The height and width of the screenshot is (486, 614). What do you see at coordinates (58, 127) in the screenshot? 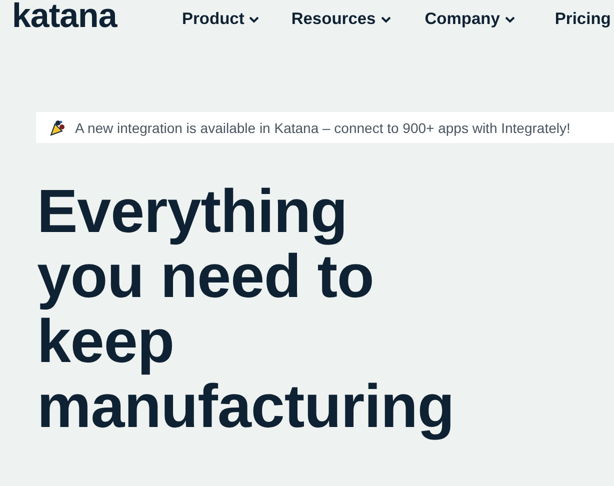
I see `party-popper-icon` at bounding box center [58, 127].